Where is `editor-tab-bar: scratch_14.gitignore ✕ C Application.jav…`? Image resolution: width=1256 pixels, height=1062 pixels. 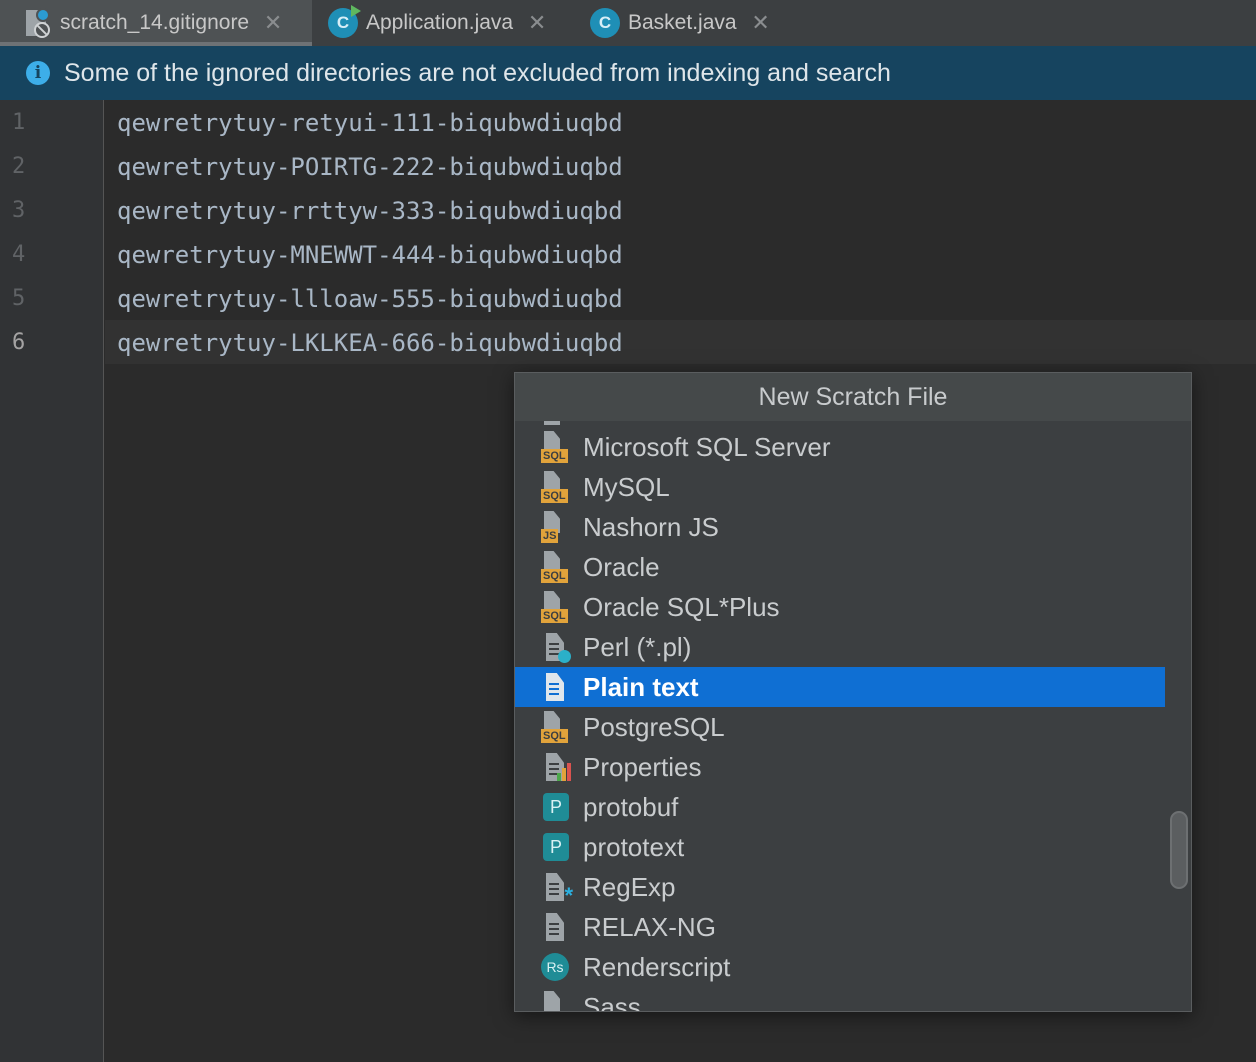 editor-tab-bar: scratch_14.gitignore ✕ C Application.jav… is located at coordinates (628, 23).